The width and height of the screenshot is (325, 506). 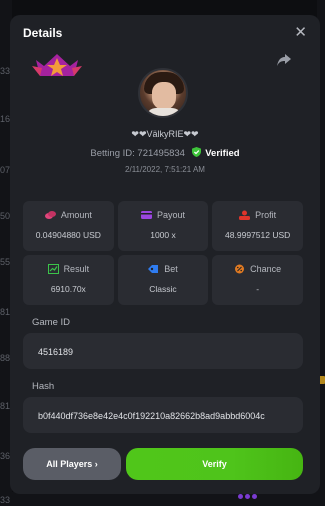 What do you see at coordinates (5, 170) in the screenshot?
I see `background-digit: 07` at bounding box center [5, 170].